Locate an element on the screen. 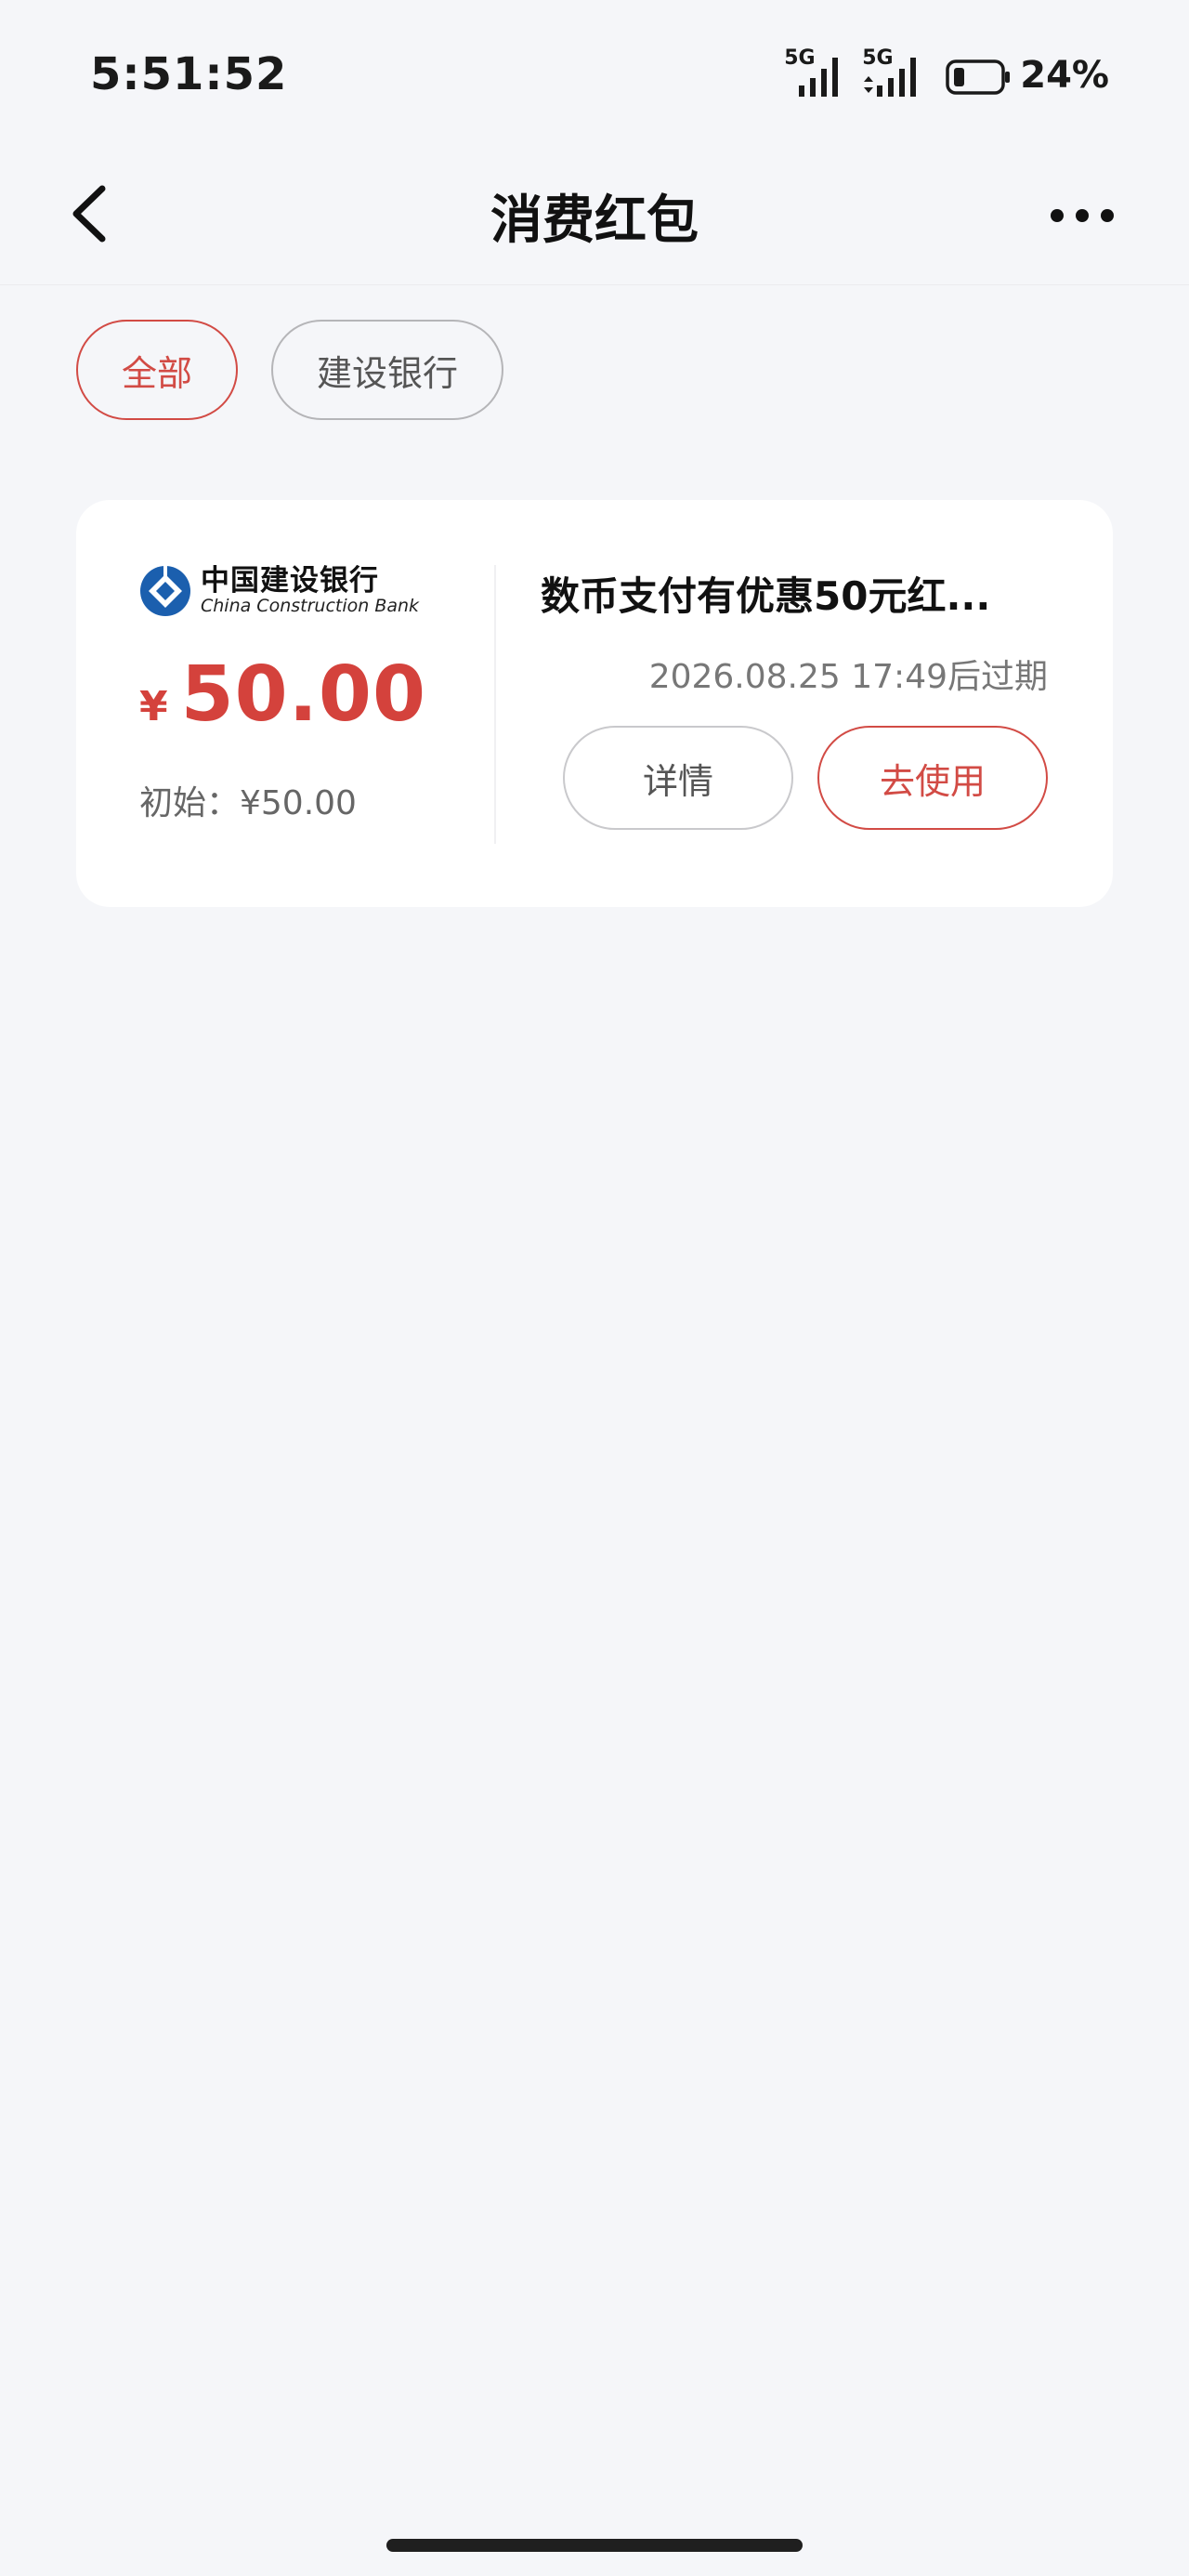 The height and width of the screenshot is (2576, 1189). detail-button: 详情 is located at coordinates (678, 778).